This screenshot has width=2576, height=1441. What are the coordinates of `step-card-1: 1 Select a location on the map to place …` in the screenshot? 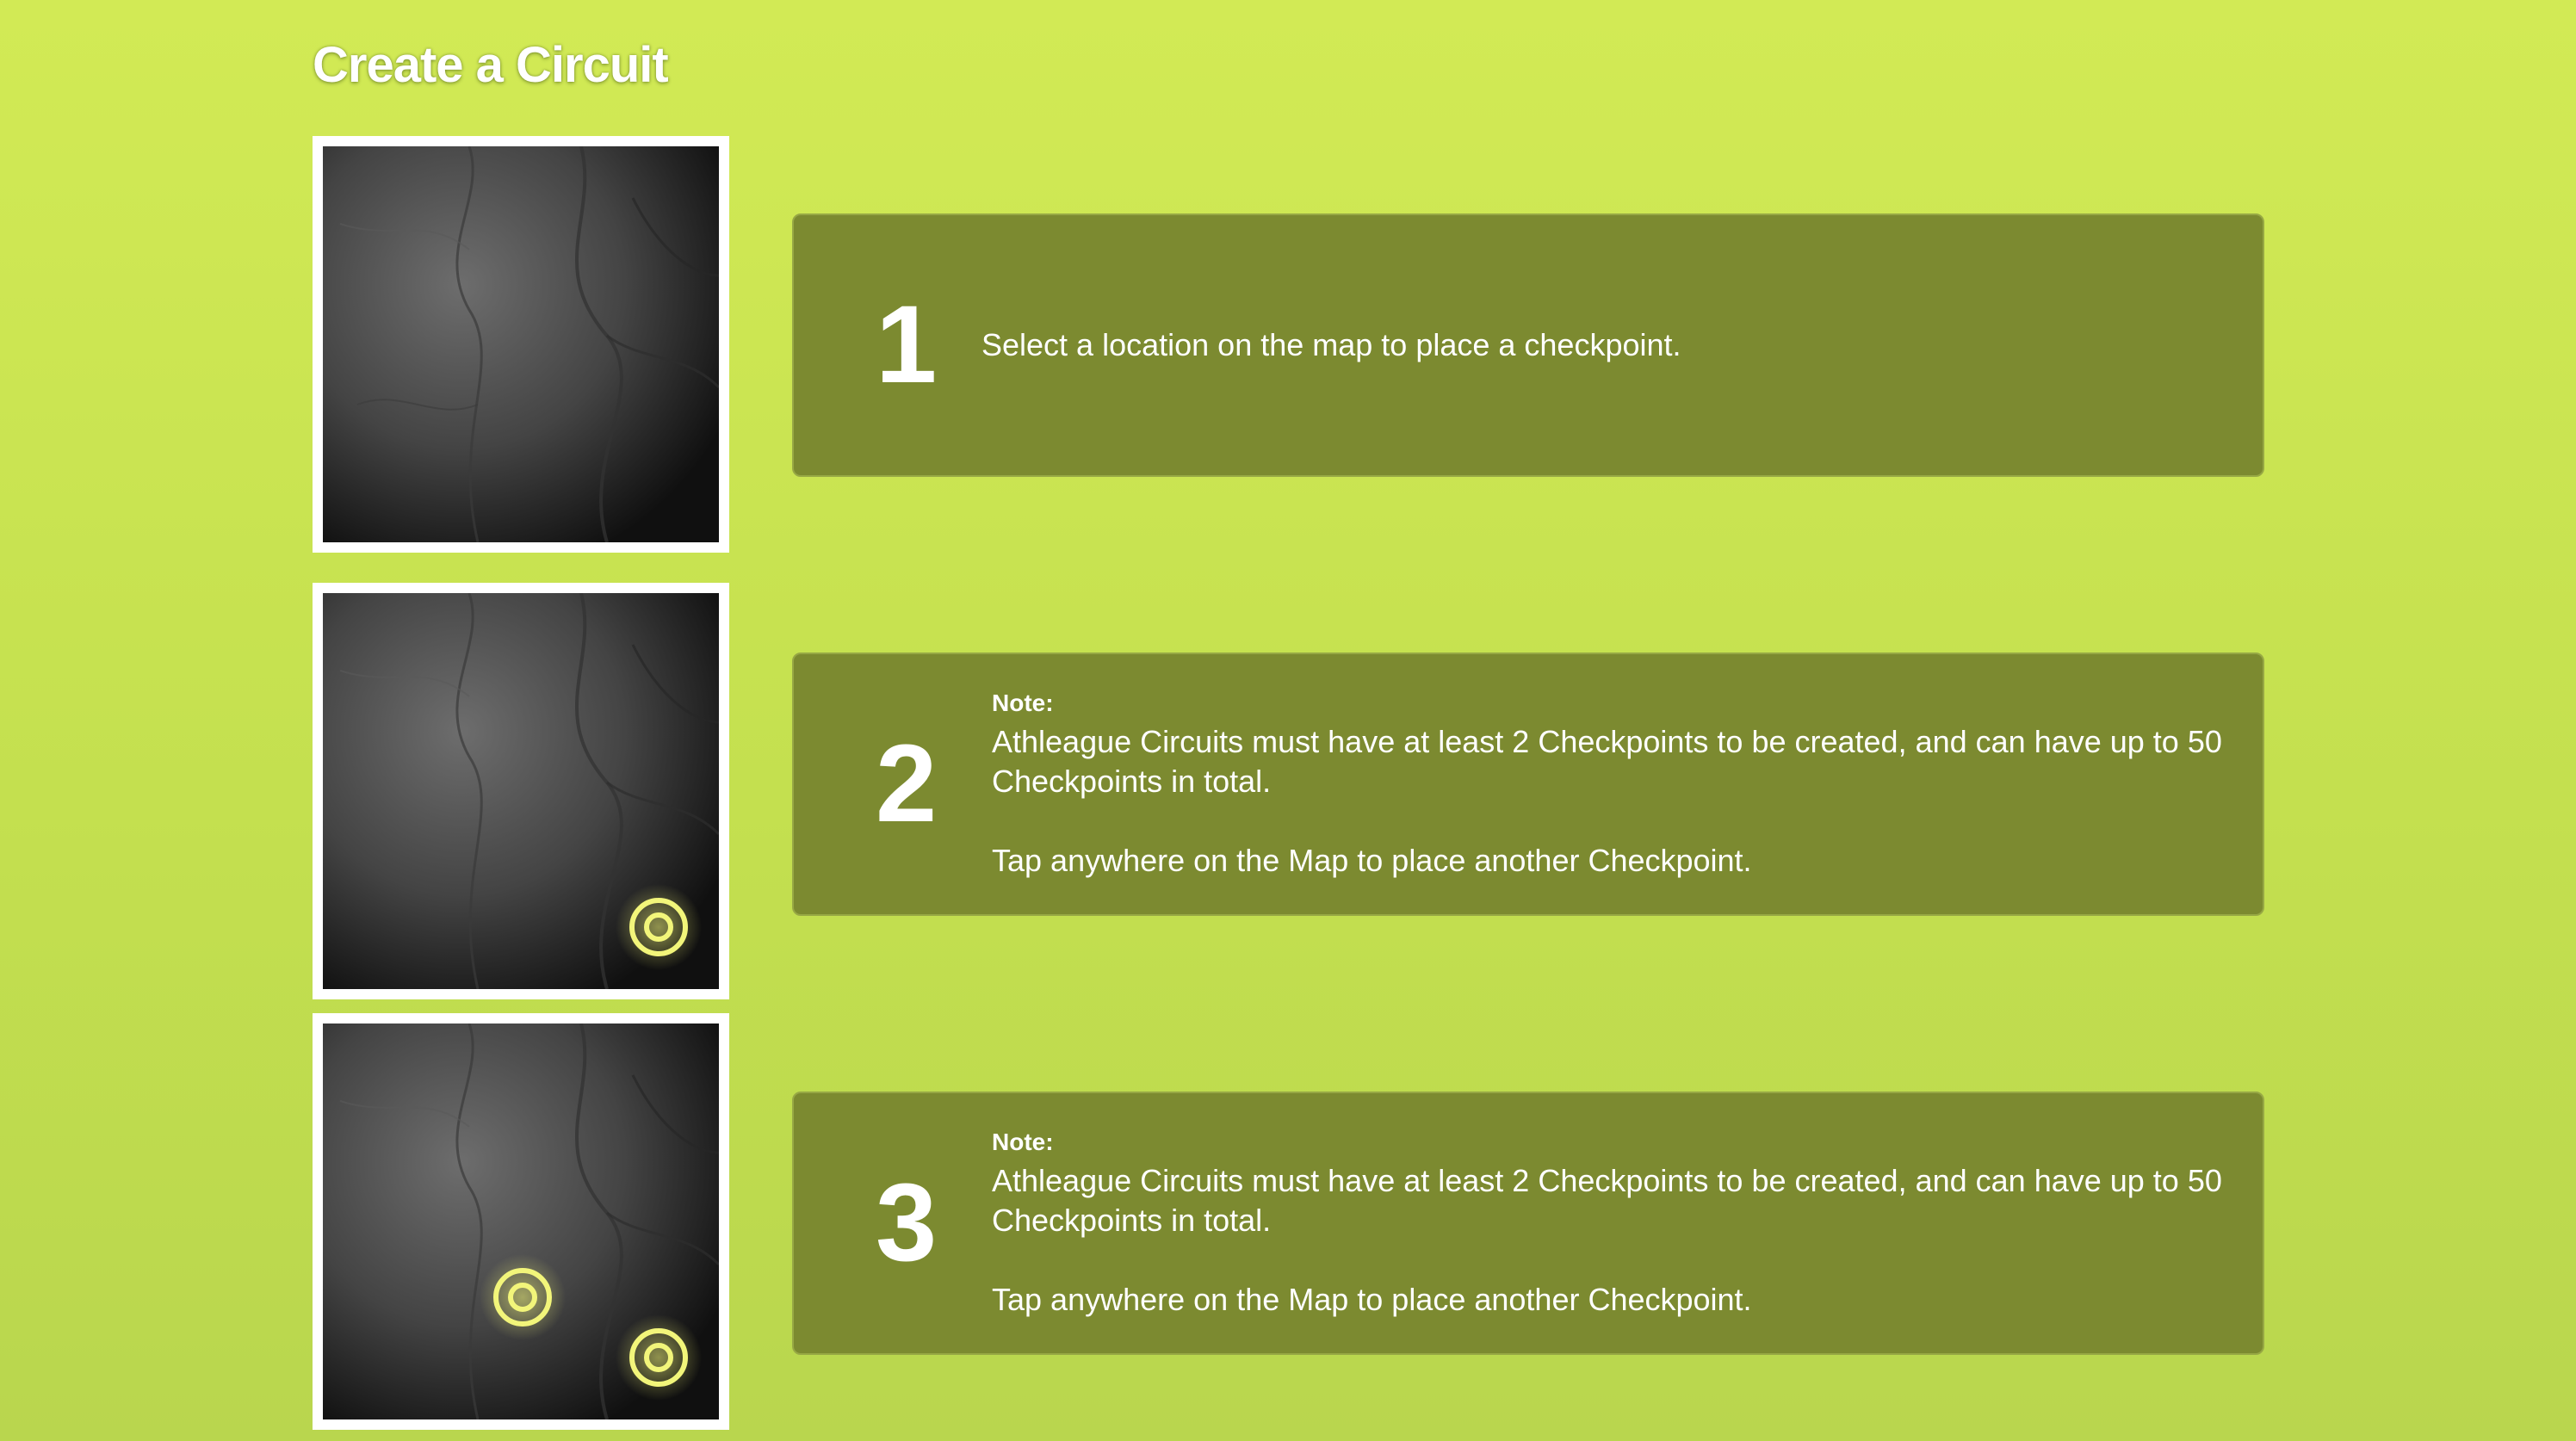 It's located at (1528, 345).